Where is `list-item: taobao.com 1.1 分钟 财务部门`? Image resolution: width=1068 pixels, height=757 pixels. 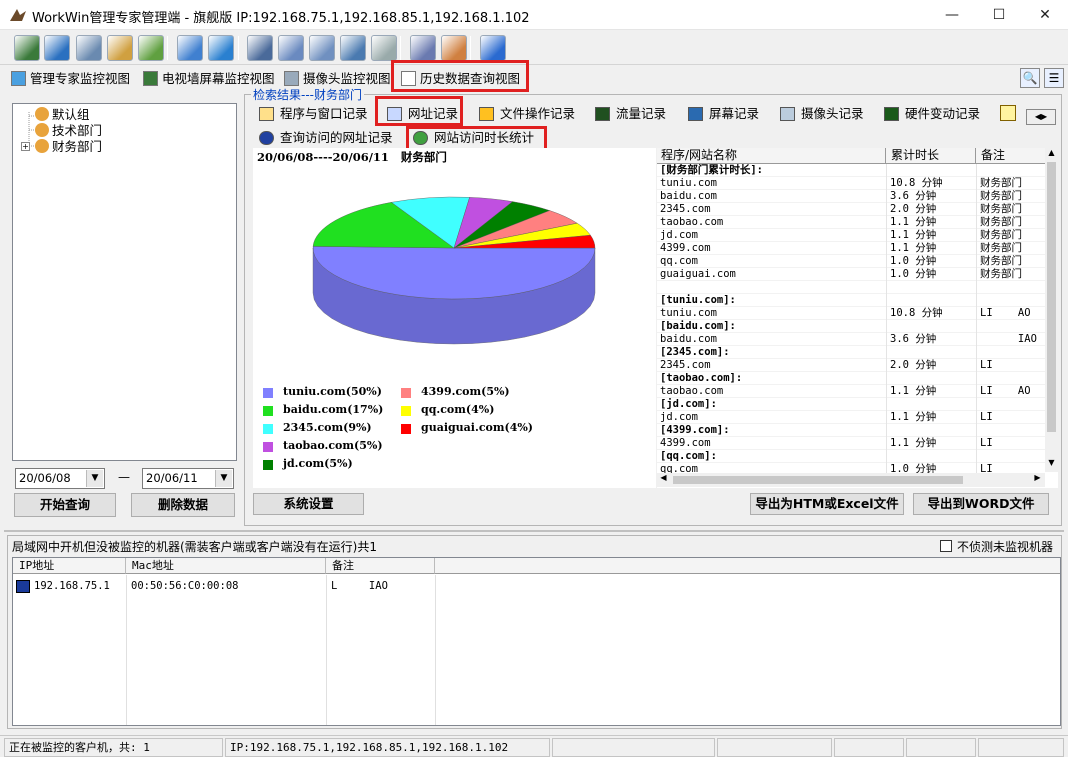 list-item: taobao.com 1.1 分钟 财务部门 is located at coordinates (851, 222).